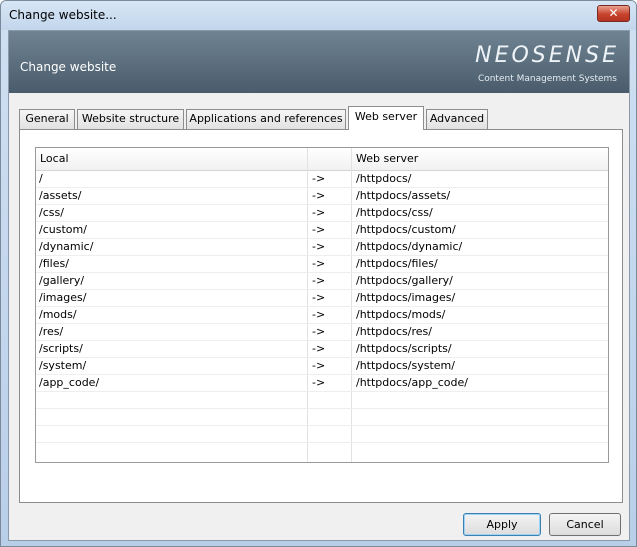  I want to click on table-row: /res/ -> /httpdocs/res/, so click(322, 332).